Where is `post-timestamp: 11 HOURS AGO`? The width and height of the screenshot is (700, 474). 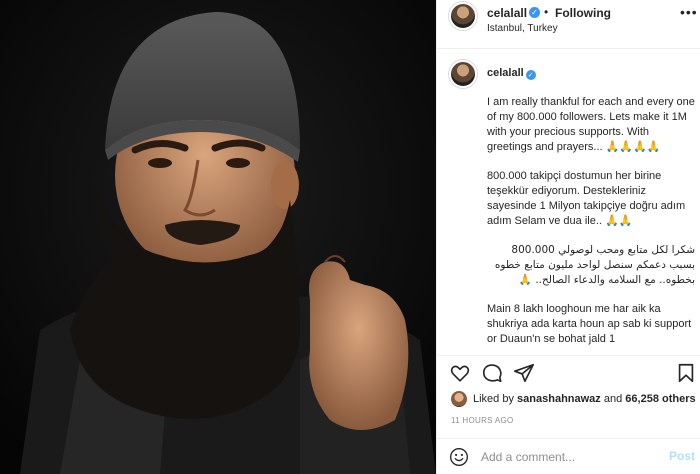 post-timestamp: 11 HOURS AGO is located at coordinates (482, 420).